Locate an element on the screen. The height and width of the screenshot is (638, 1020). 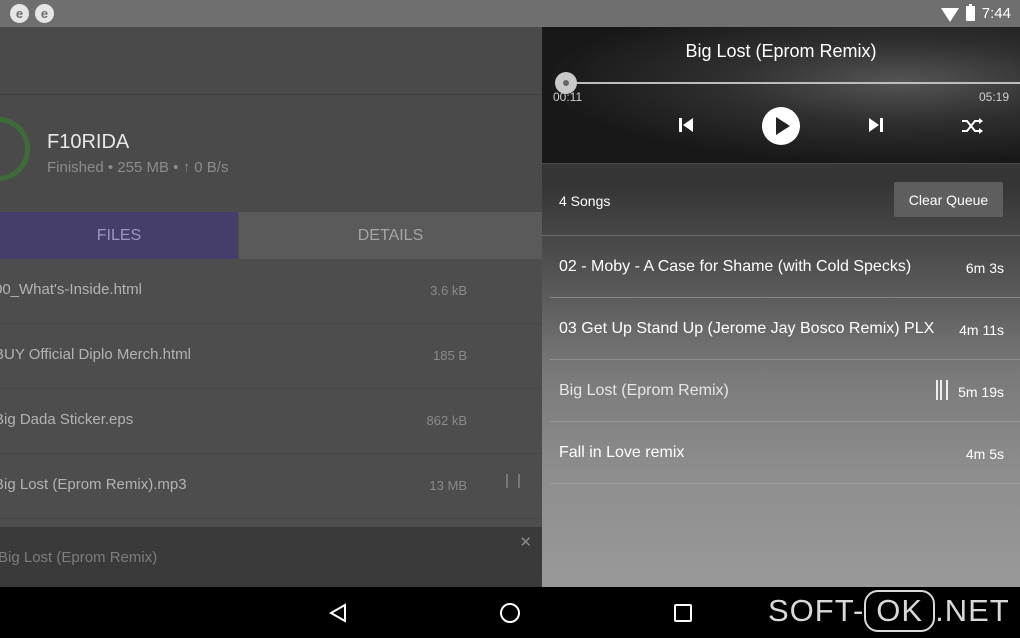
mini-player: Big Lost (Eprom Remix) ✕ is located at coordinates (271, 557).